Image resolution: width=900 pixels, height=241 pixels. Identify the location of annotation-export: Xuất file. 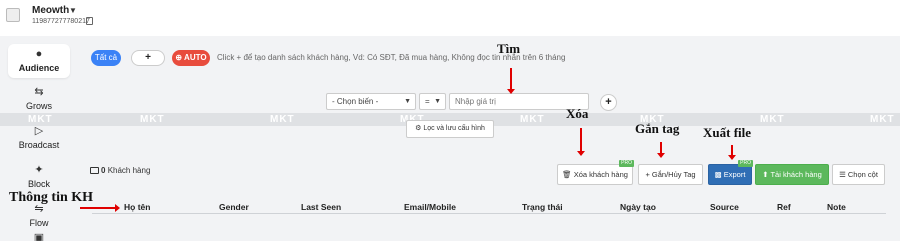
(727, 132).